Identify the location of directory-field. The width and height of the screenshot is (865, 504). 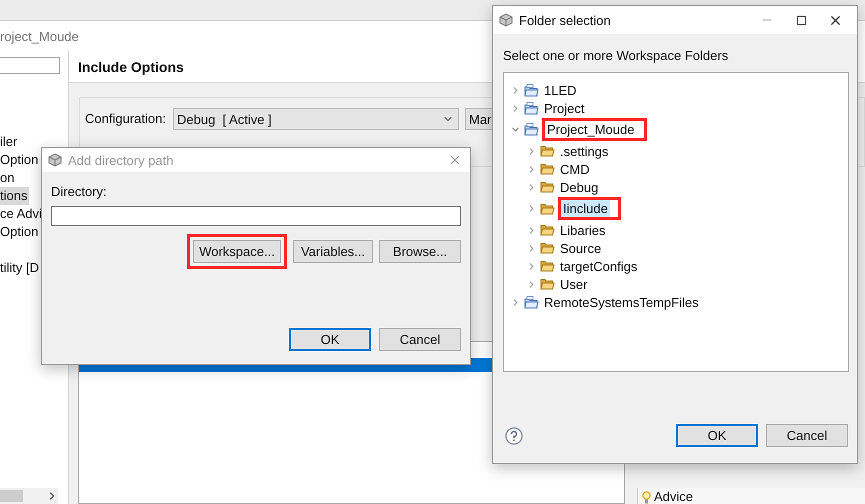
(256, 216).